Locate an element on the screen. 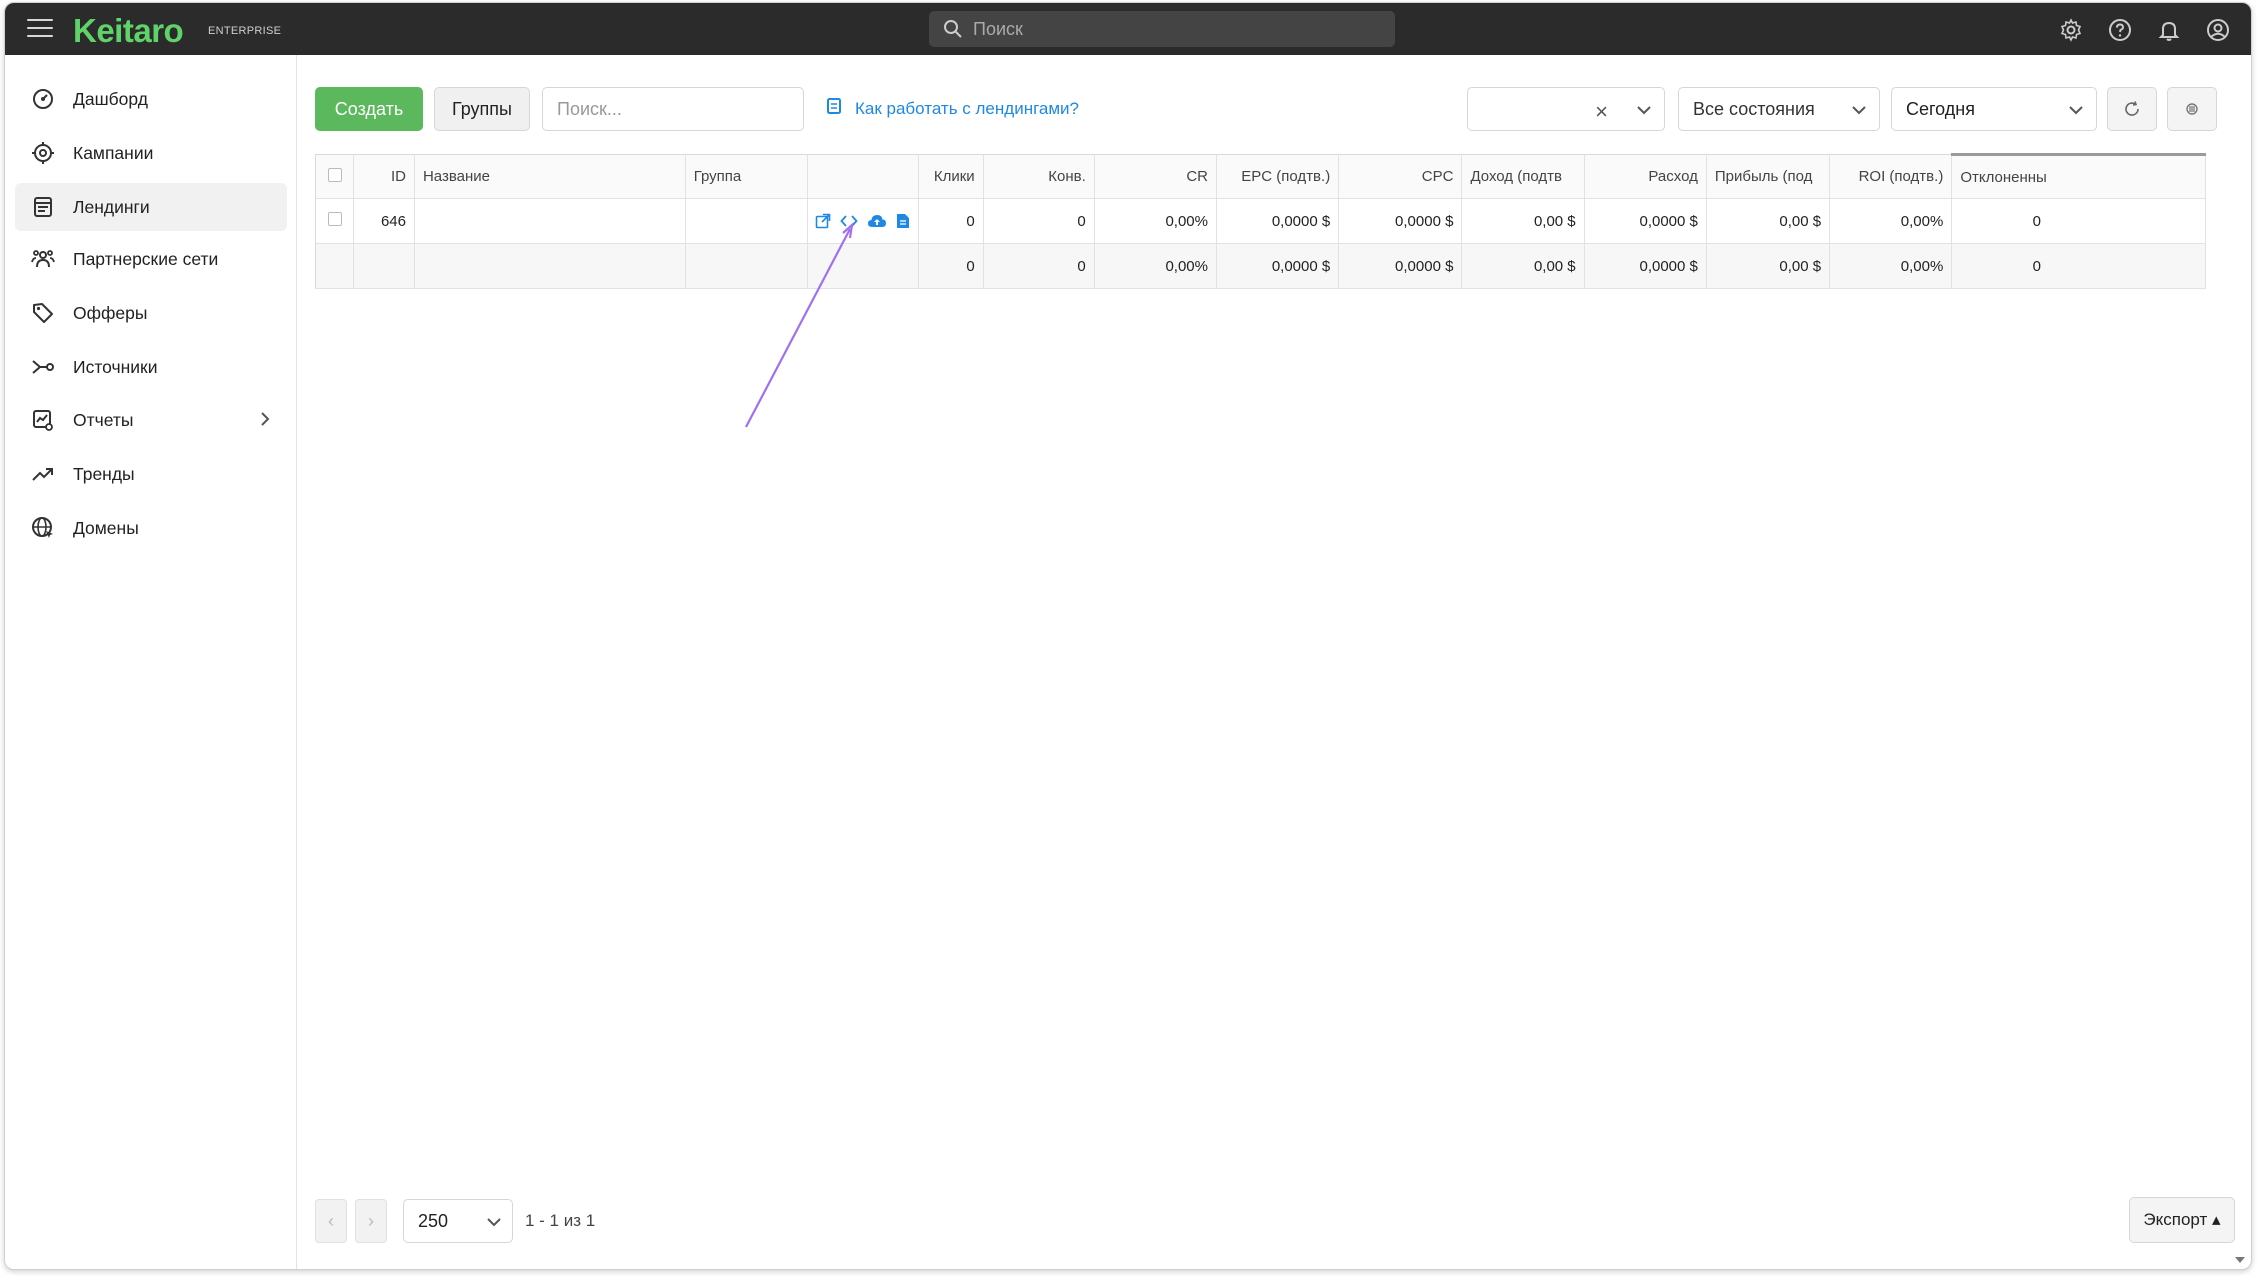  cell-rejected: 0 is located at coordinates (2078, 221).